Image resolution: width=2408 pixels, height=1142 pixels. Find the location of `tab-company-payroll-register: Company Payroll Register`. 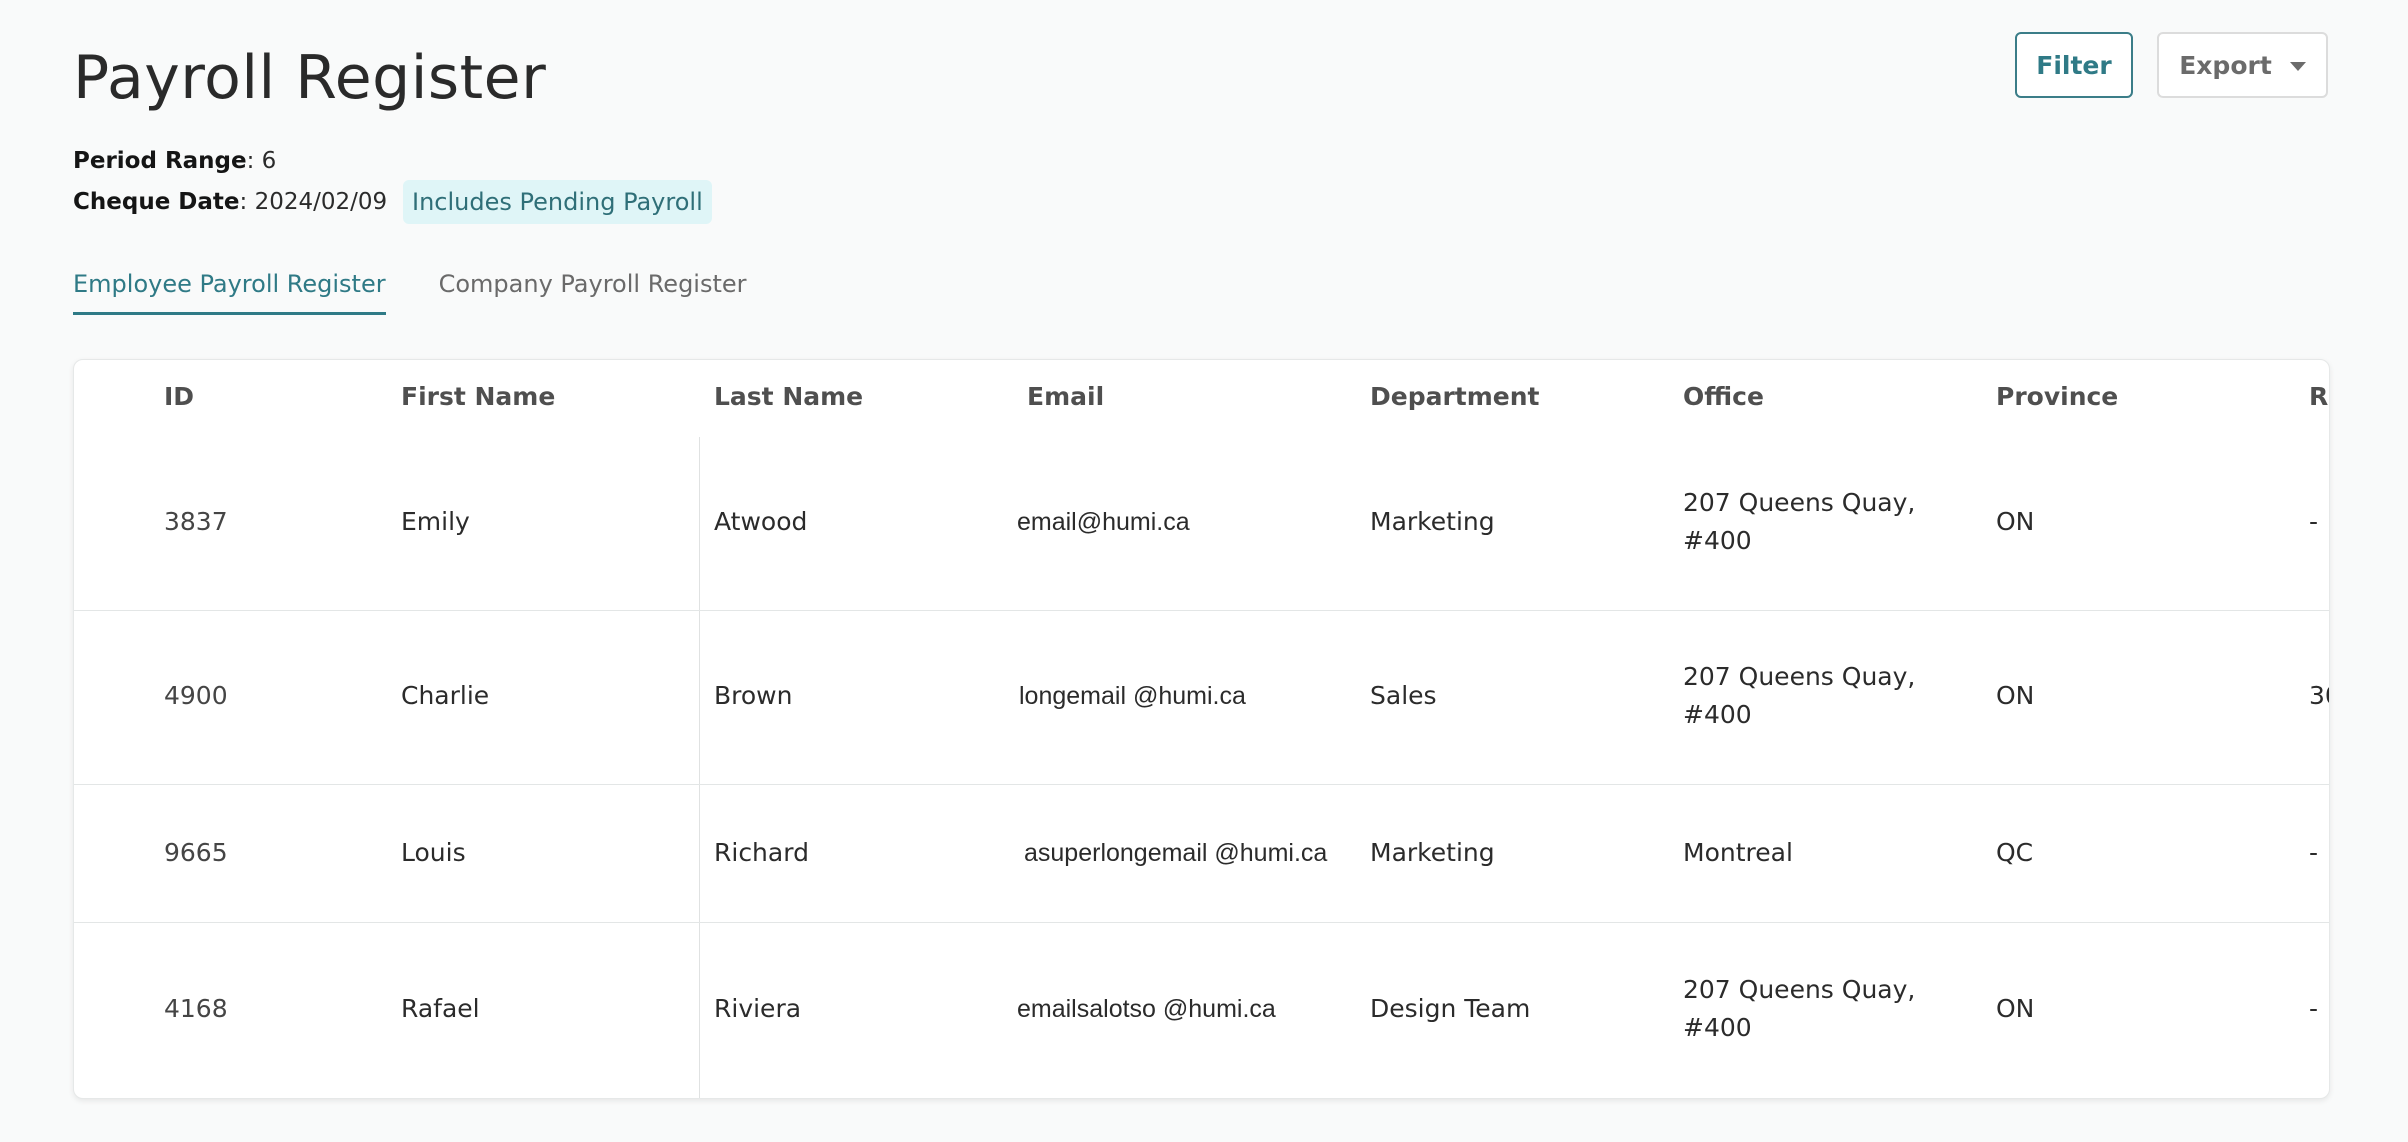

tab-company-payroll-register: Company Payroll Register is located at coordinates (593, 292).